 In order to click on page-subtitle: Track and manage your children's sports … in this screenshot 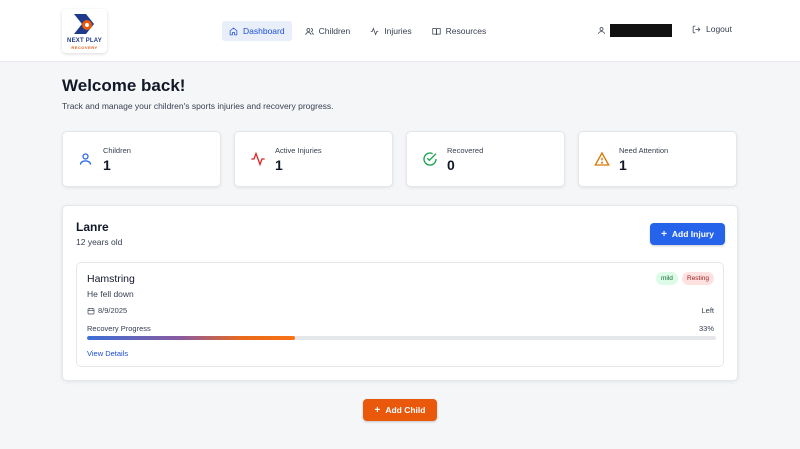, I will do `click(198, 106)`.